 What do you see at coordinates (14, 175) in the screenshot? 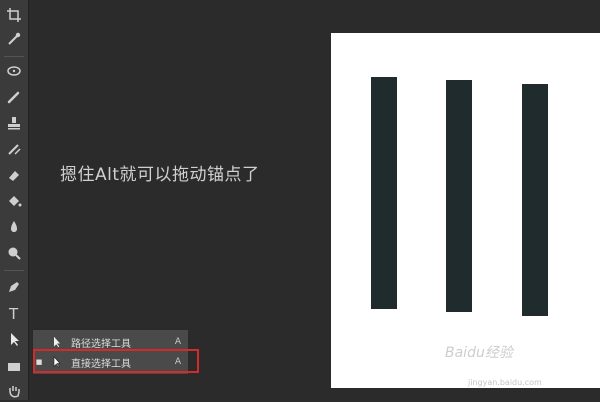
I see `eraser-icon` at bounding box center [14, 175].